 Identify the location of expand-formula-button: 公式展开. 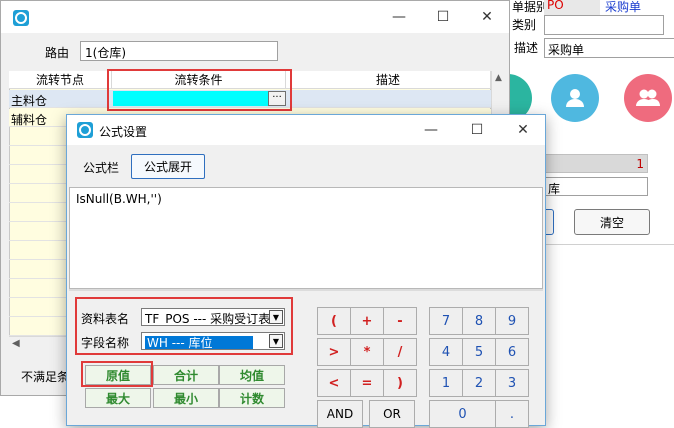
(168, 166).